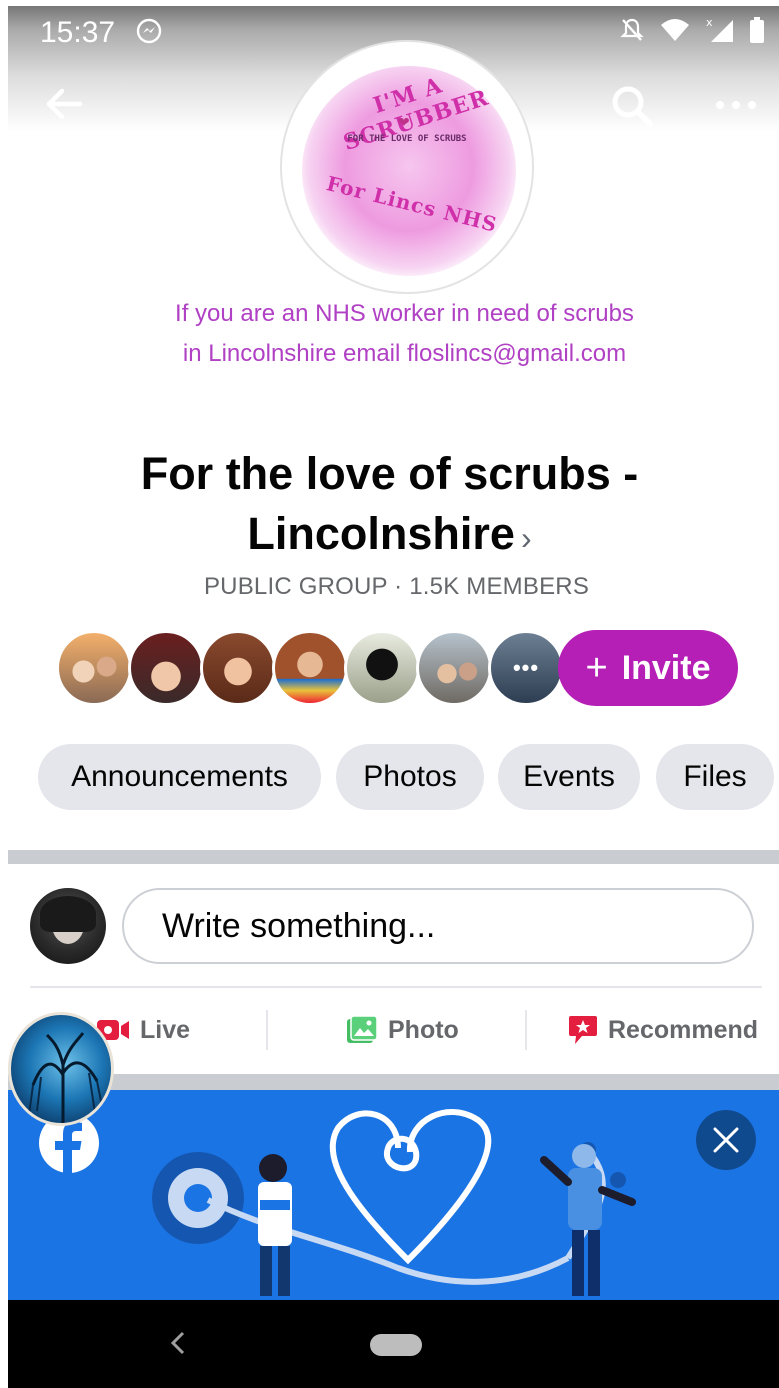  Describe the element at coordinates (675, 30) in the screenshot. I see `wifi-icon` at that location.